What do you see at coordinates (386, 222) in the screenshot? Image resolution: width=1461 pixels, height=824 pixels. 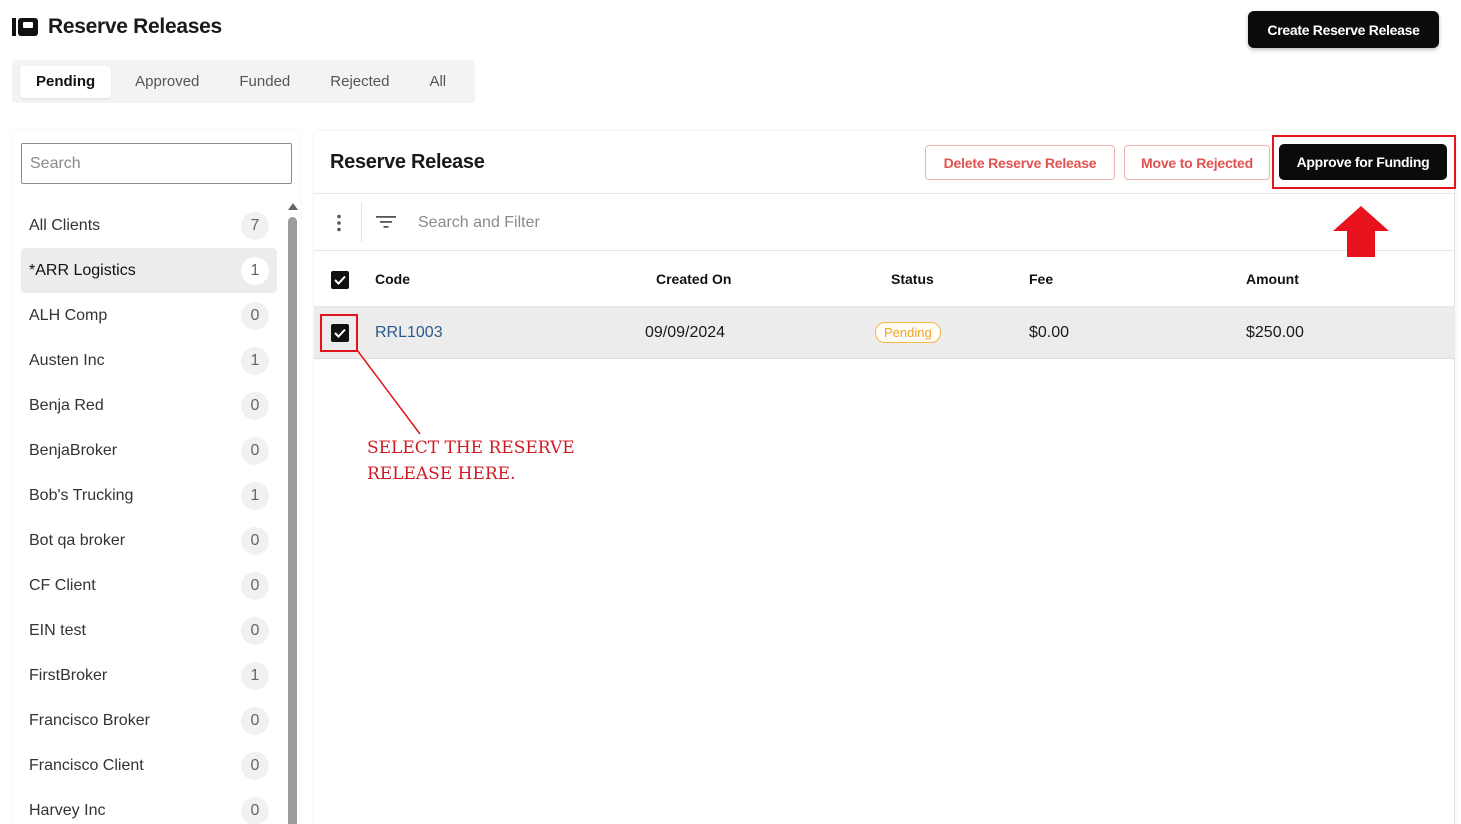 I see `filter-icon` at bounding box center [386, 222].